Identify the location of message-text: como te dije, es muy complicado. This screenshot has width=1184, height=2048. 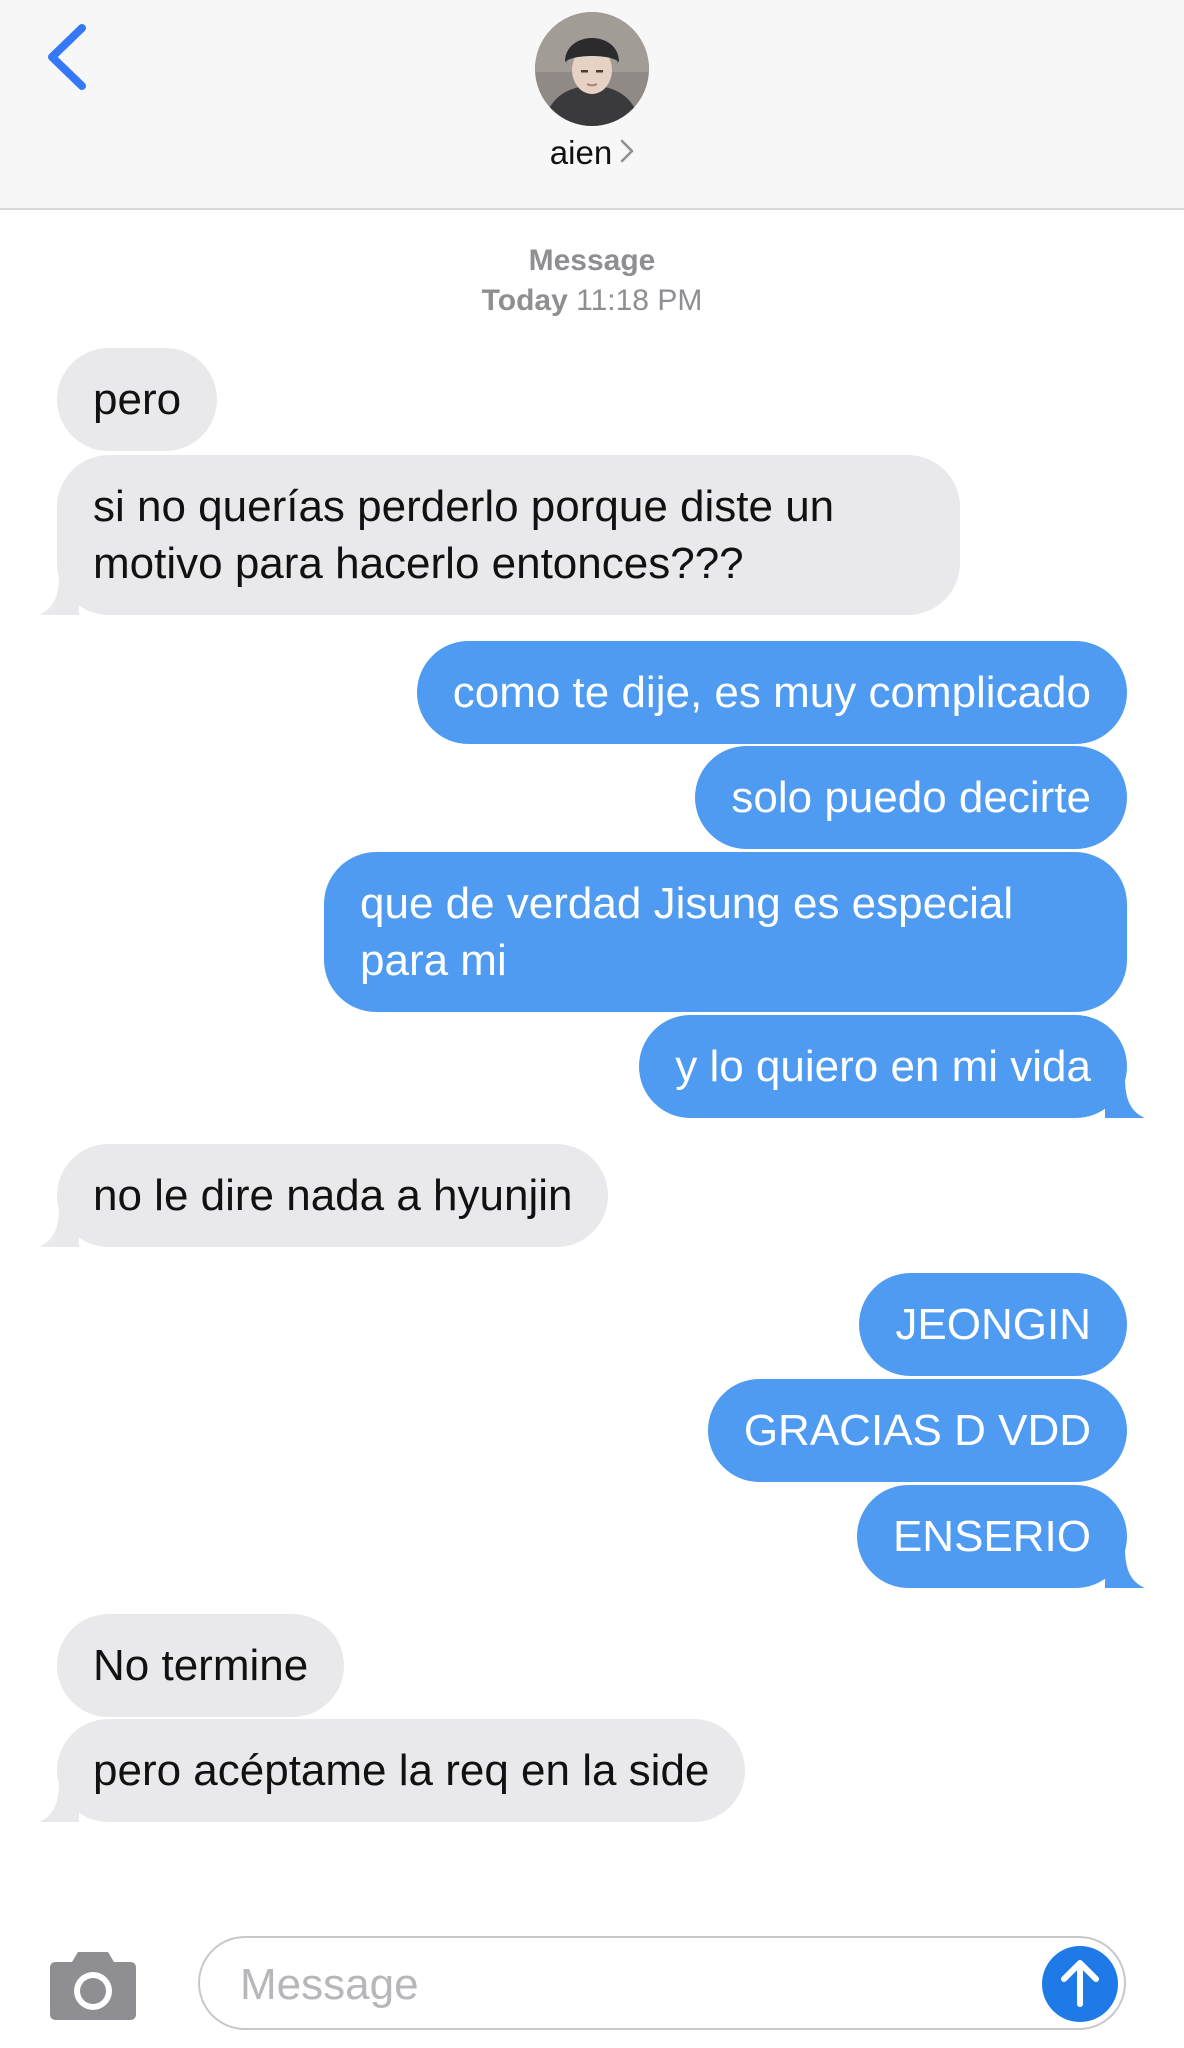
(771, 692).